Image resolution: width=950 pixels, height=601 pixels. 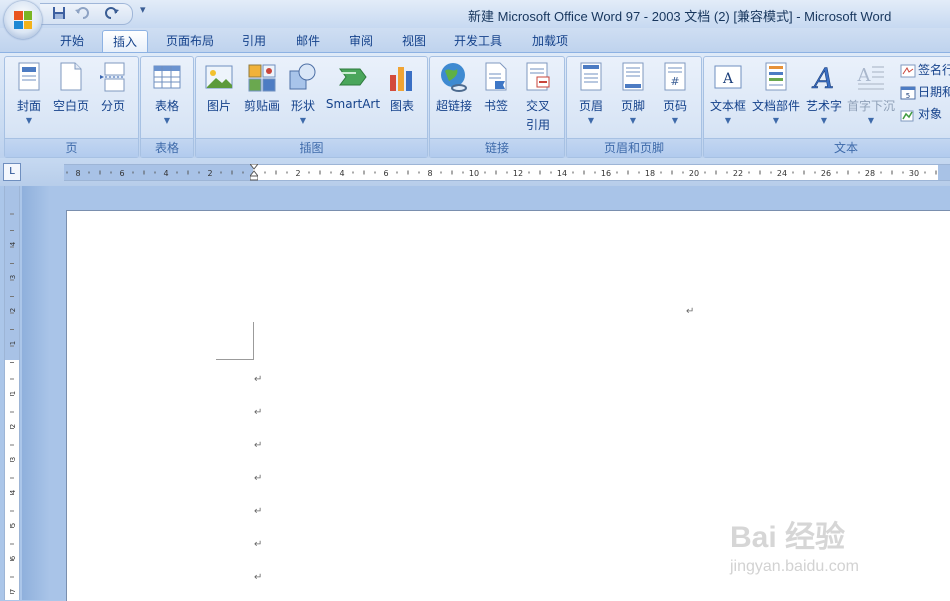 I want to click on hyperlink-button: 超链接, so click(x=454, y=87).